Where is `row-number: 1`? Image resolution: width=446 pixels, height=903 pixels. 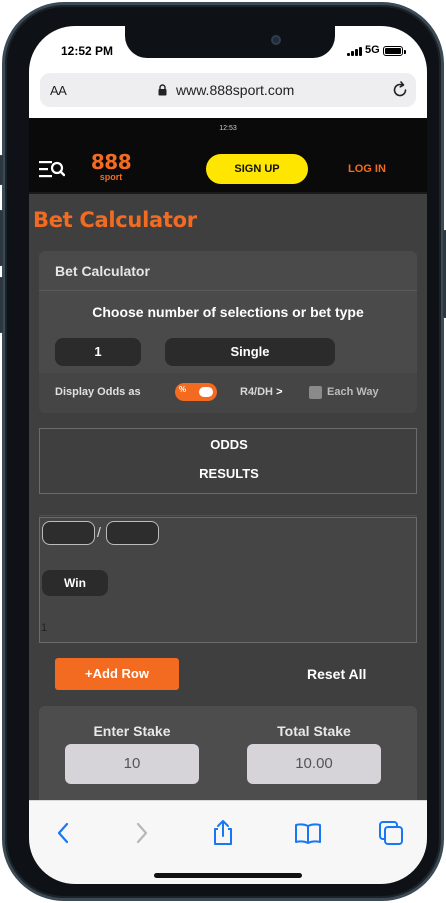
row-number: 1 is located at coordinates (44, 628).